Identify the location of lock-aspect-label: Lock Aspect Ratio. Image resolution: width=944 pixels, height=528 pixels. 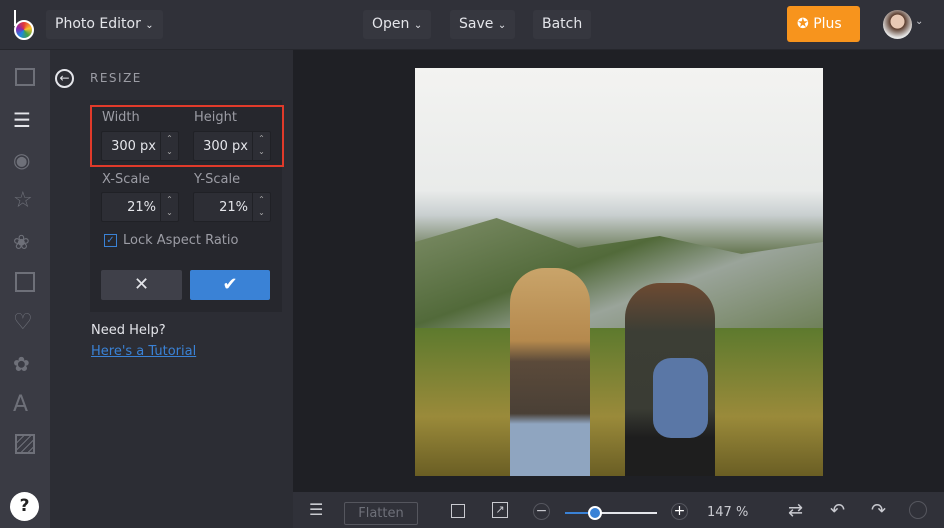
(181, 240).